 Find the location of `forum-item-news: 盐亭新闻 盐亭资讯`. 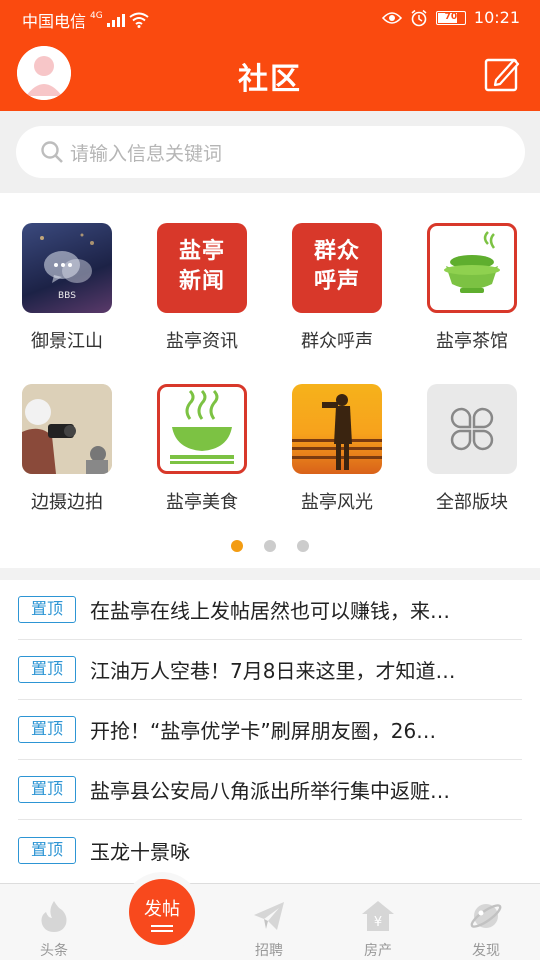

forum-item-news: 盐亭新闻 盐亭资讯 is located at coordinates (202, 288).